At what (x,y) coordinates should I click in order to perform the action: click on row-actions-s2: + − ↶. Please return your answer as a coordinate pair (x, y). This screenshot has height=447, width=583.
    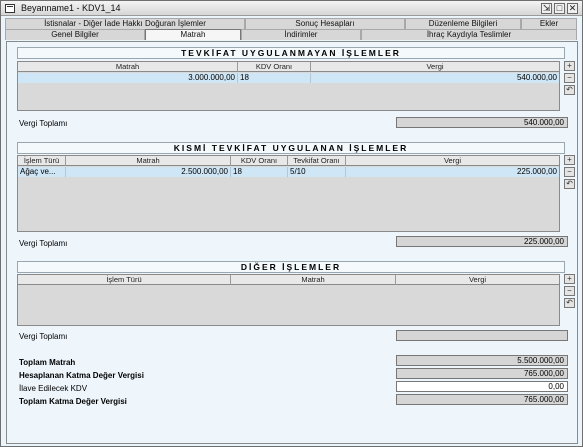
    Looking at the image, I should click on (570, 173).